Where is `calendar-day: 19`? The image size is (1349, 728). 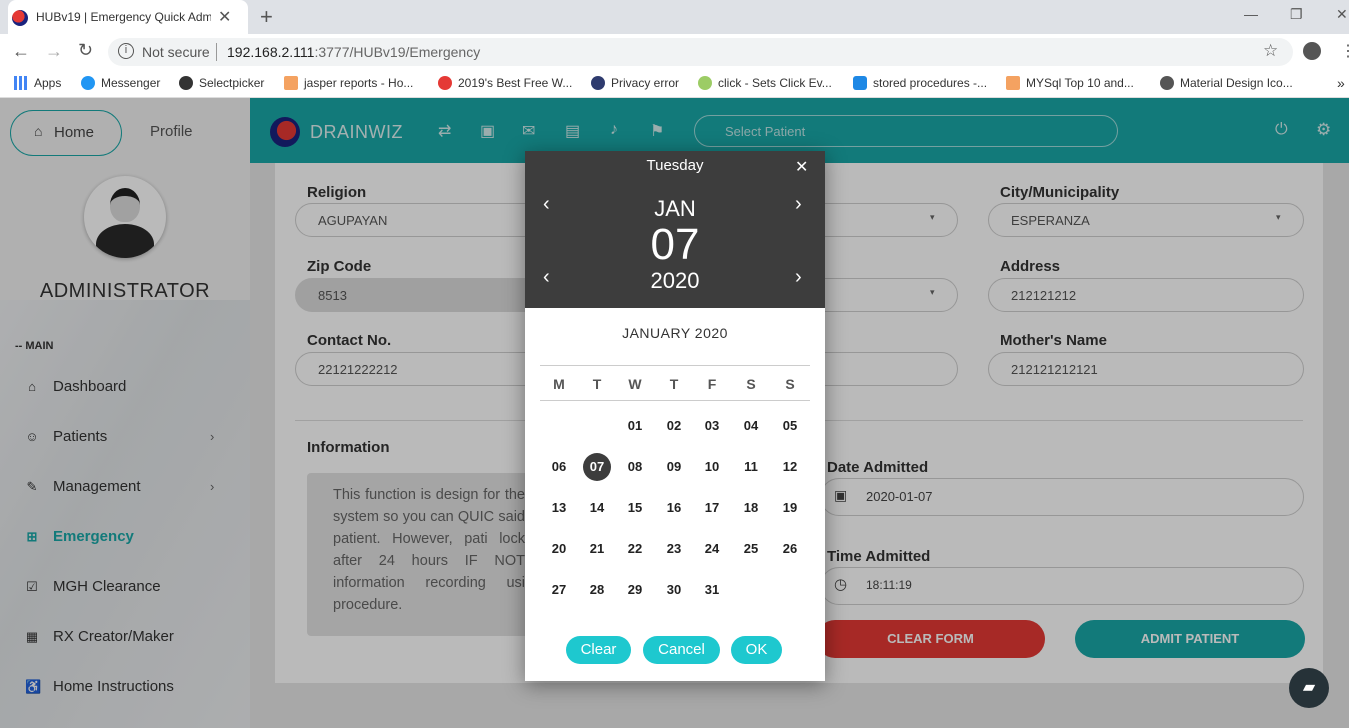 calendar-day: 19 is located at coordinates (790, 507).